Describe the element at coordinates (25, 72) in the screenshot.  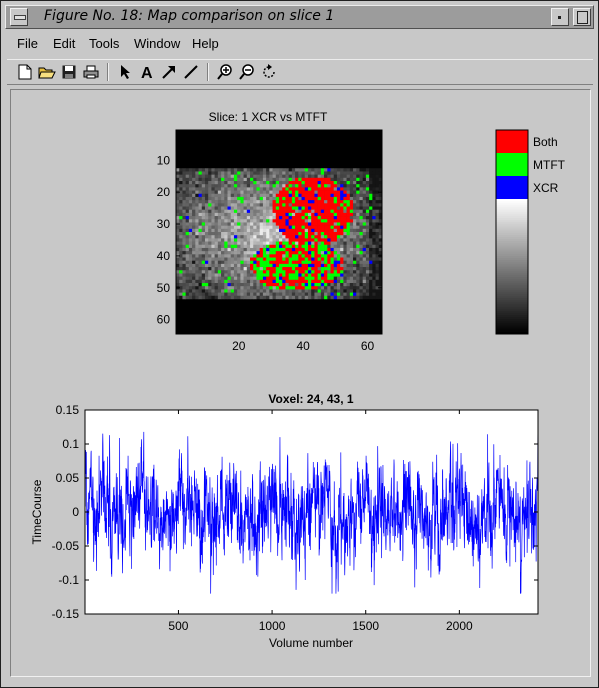
I see `new-file-icon` at that location.